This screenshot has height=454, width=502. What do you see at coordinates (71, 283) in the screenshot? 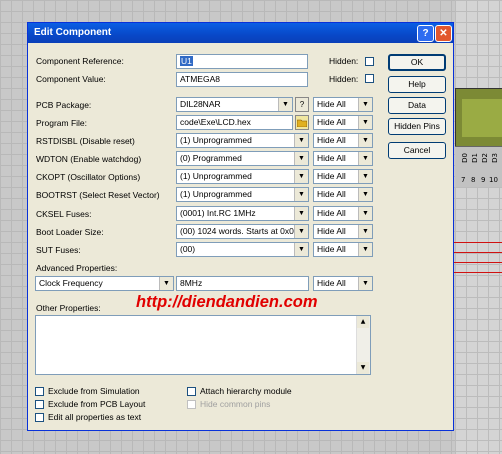
I see `advanced-property-value: Clock Frequency` at bounding box center [71, 283].